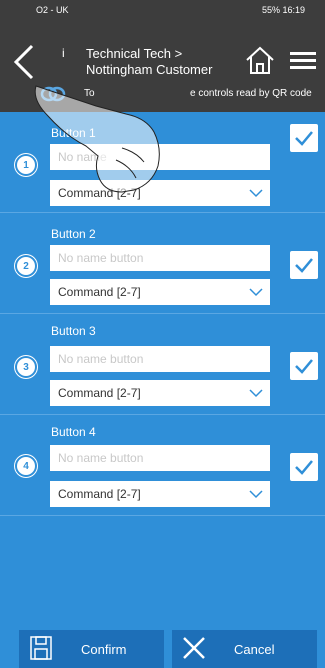  I want to click on qr-info-row: To e controls read by QR code, so click(162, 94).